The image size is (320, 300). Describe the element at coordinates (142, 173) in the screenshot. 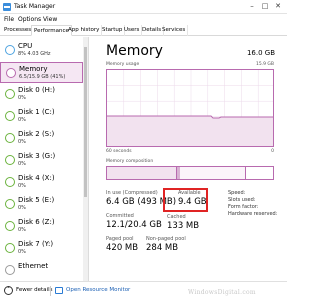

I see `composition-in-use` at that location.